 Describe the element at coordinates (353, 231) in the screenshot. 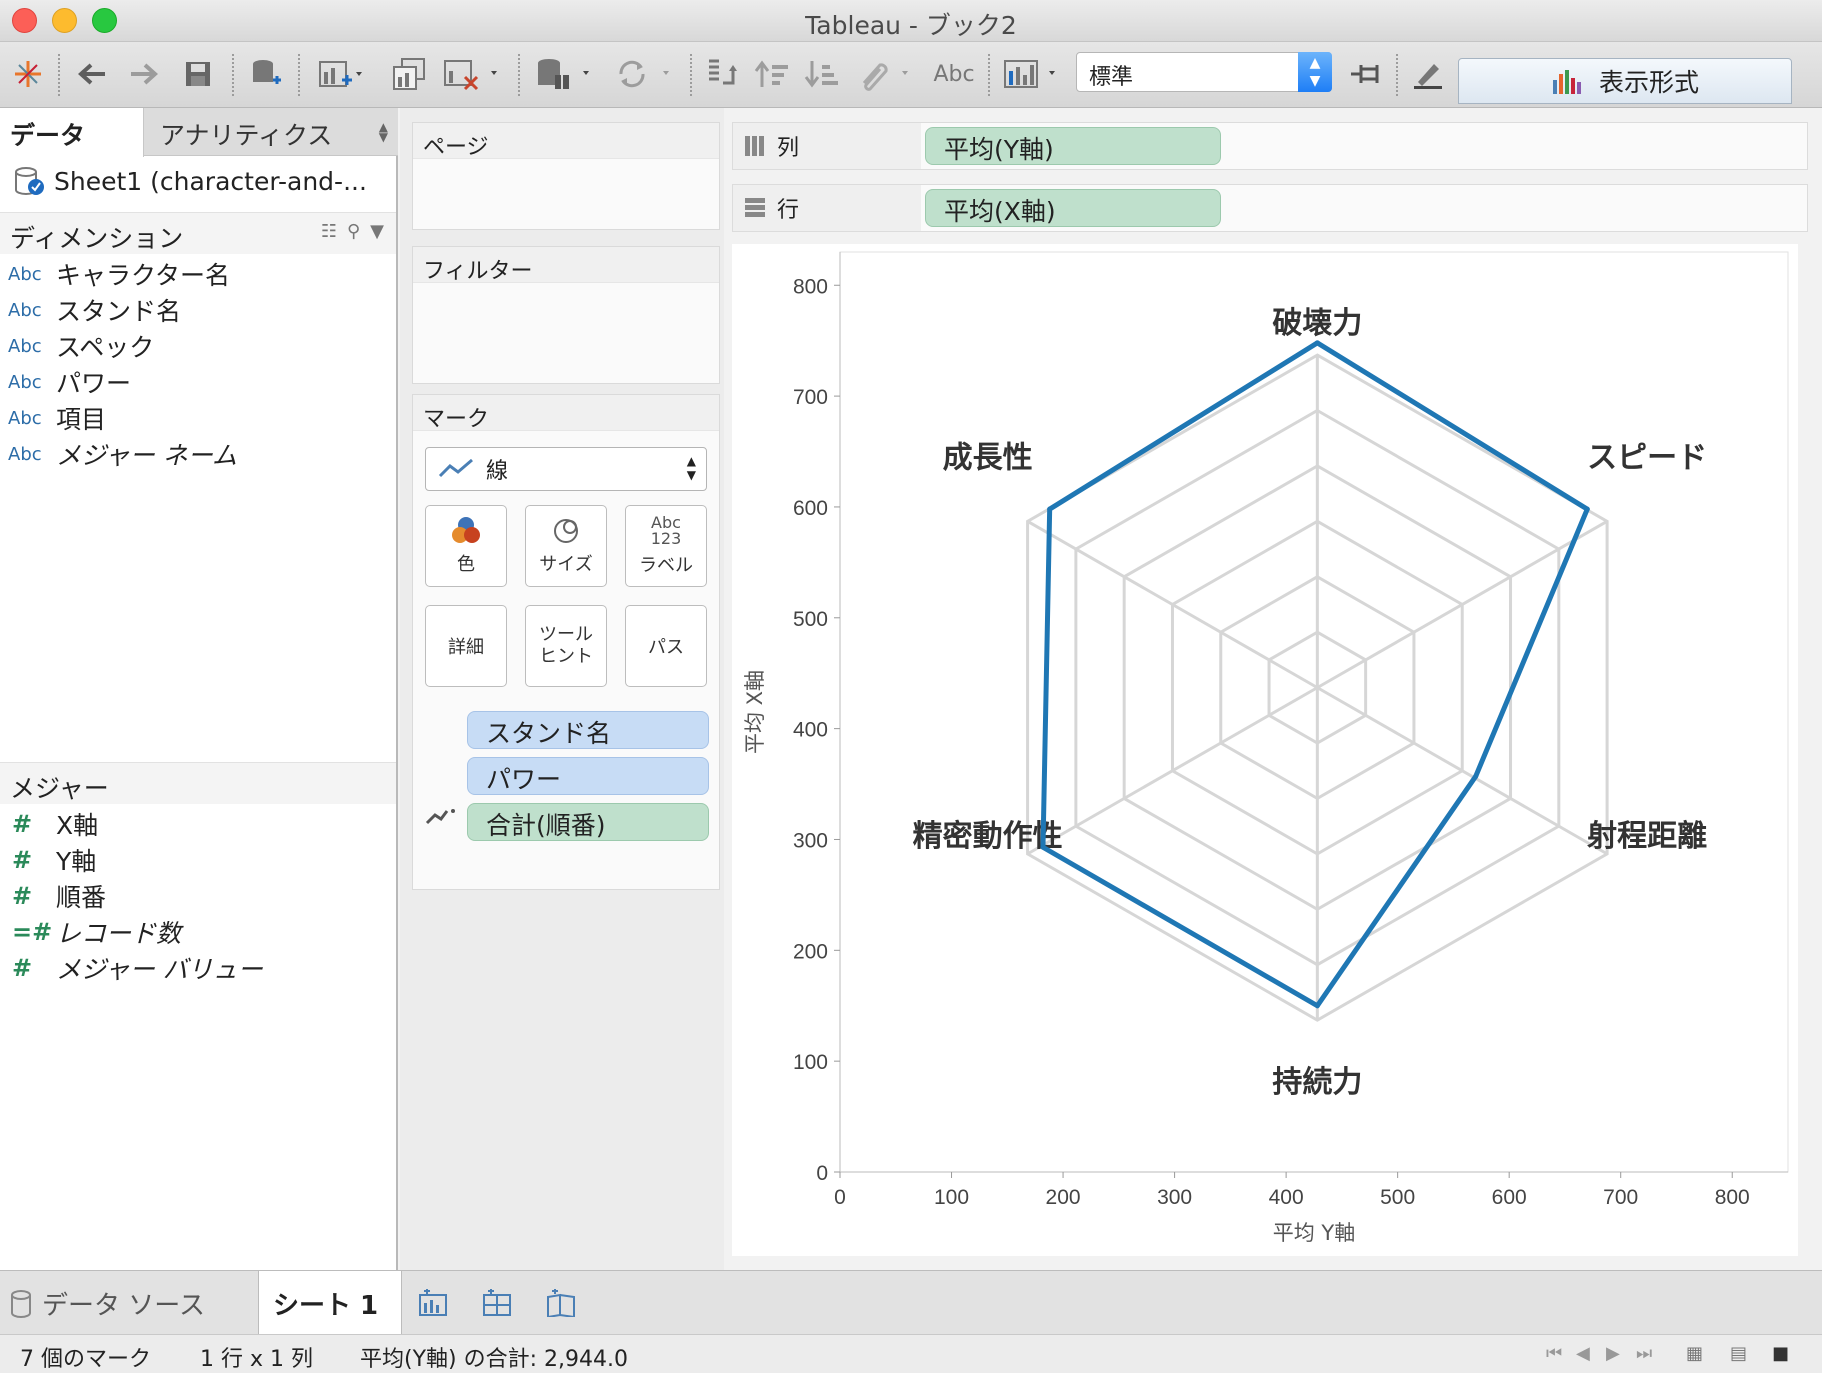

I see `search-icon: ⚲` at that location.